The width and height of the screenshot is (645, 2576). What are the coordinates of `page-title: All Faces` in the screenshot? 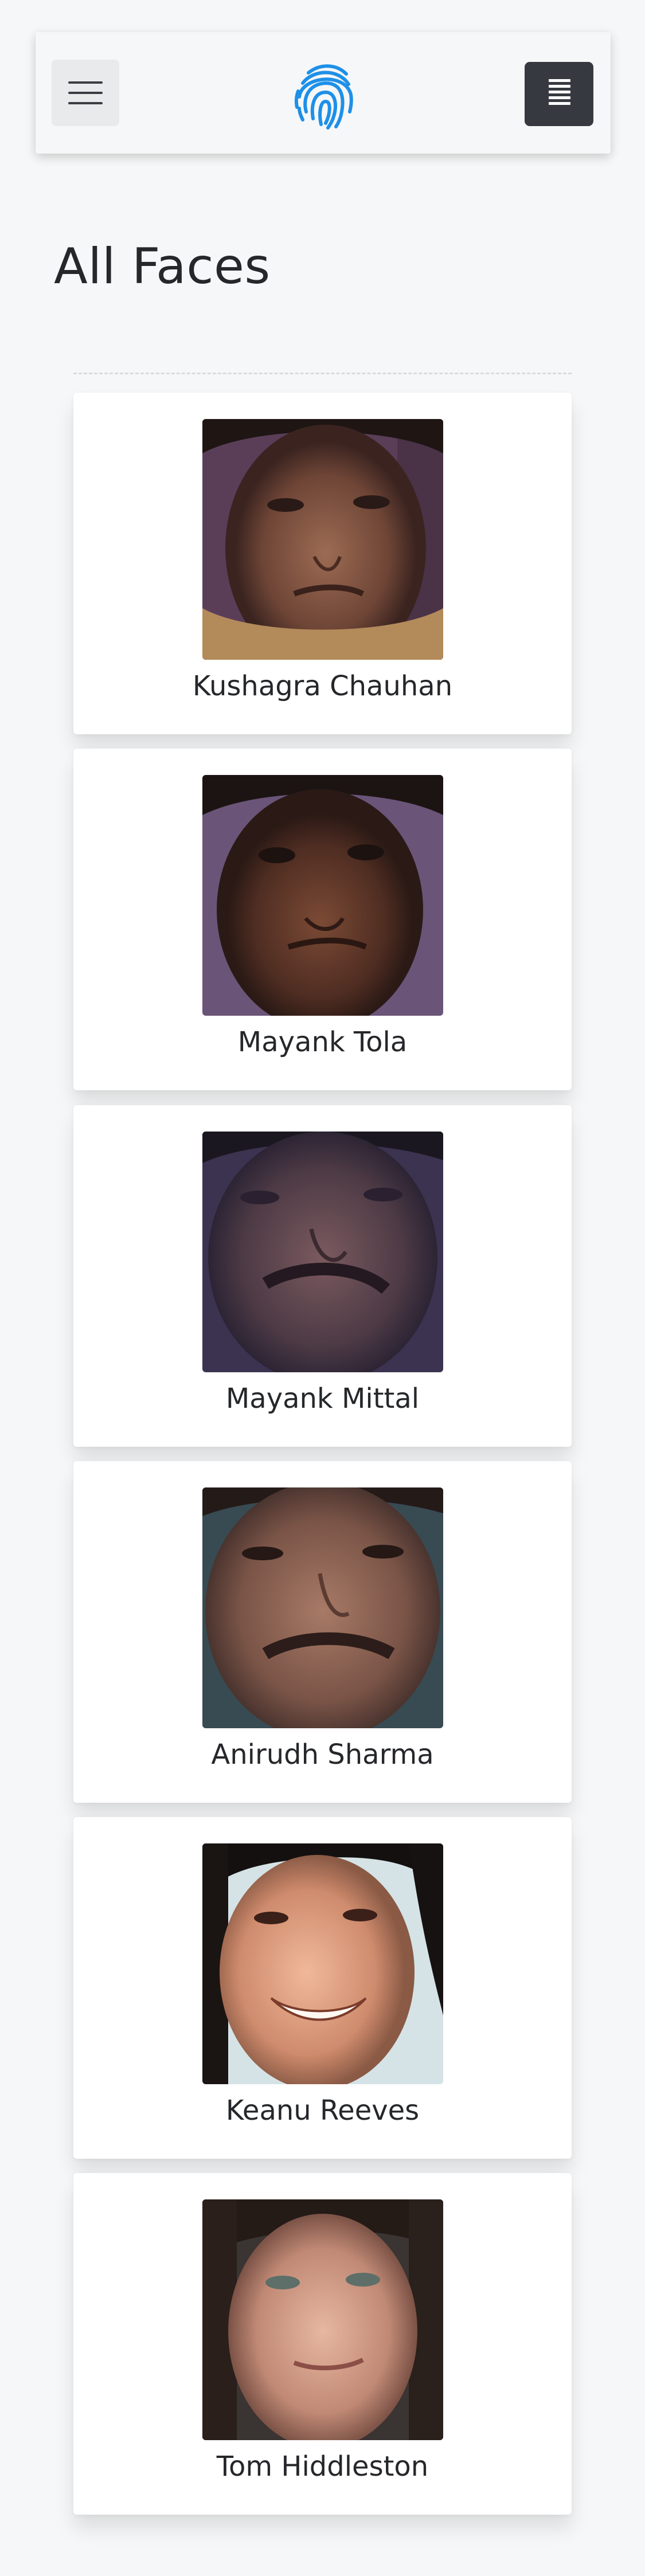 It's located at (163, 266).